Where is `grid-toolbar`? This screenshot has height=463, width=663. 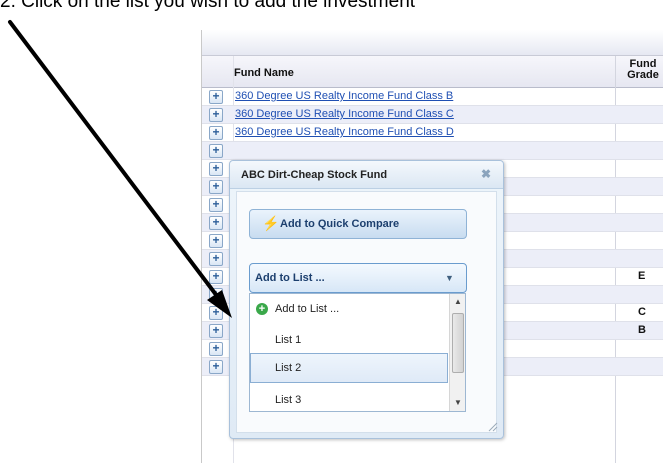
grid-toolbar is located at coordinates (432, 43).